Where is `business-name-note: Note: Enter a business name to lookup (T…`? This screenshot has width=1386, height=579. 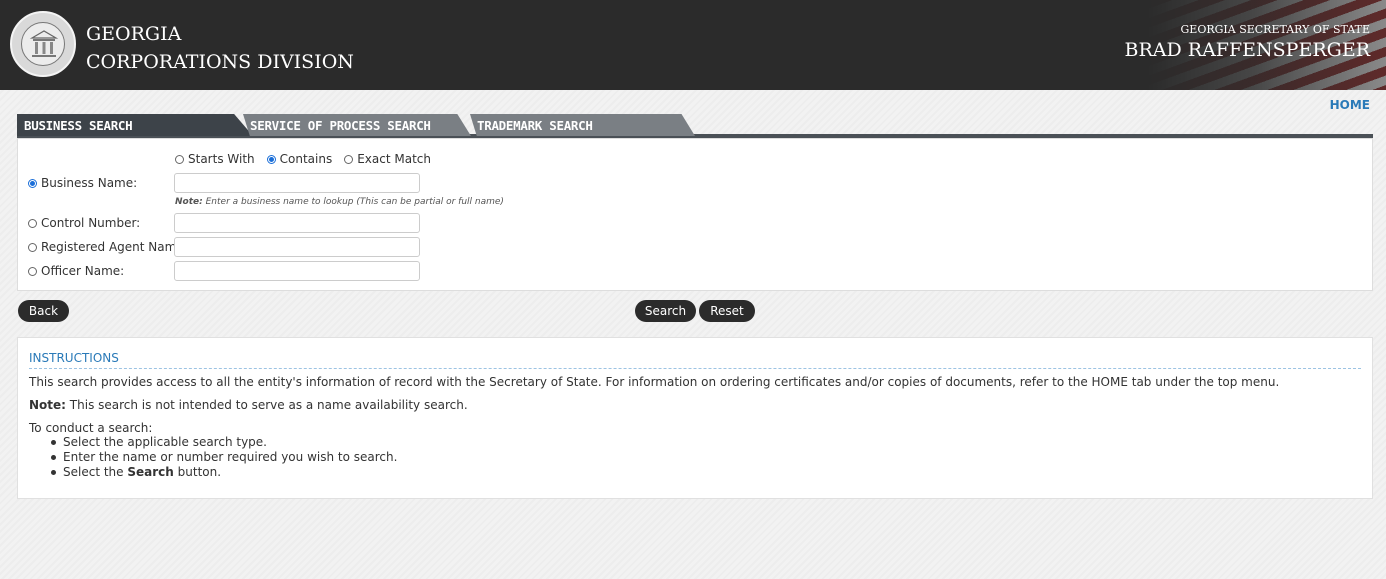 business-name-note: Note: Enter a business name to lookup (T… is located at coordinates (339, 202).